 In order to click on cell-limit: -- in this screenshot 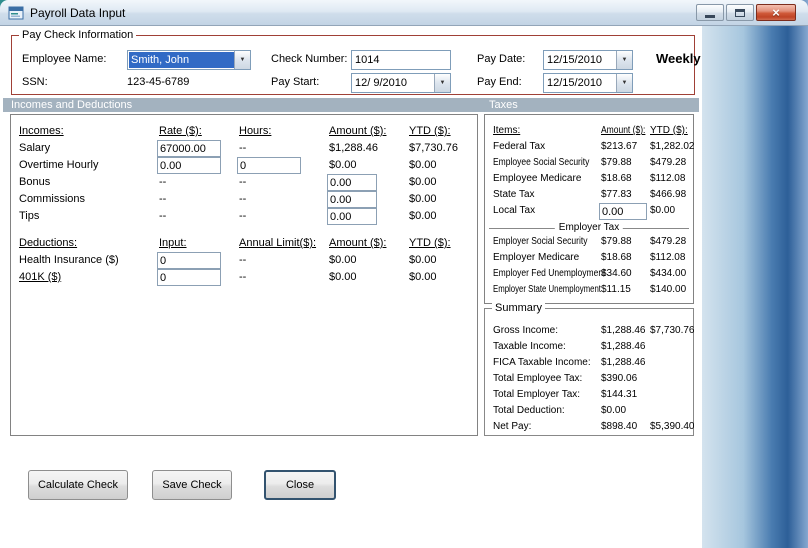, I will do `click(243, 260)`.